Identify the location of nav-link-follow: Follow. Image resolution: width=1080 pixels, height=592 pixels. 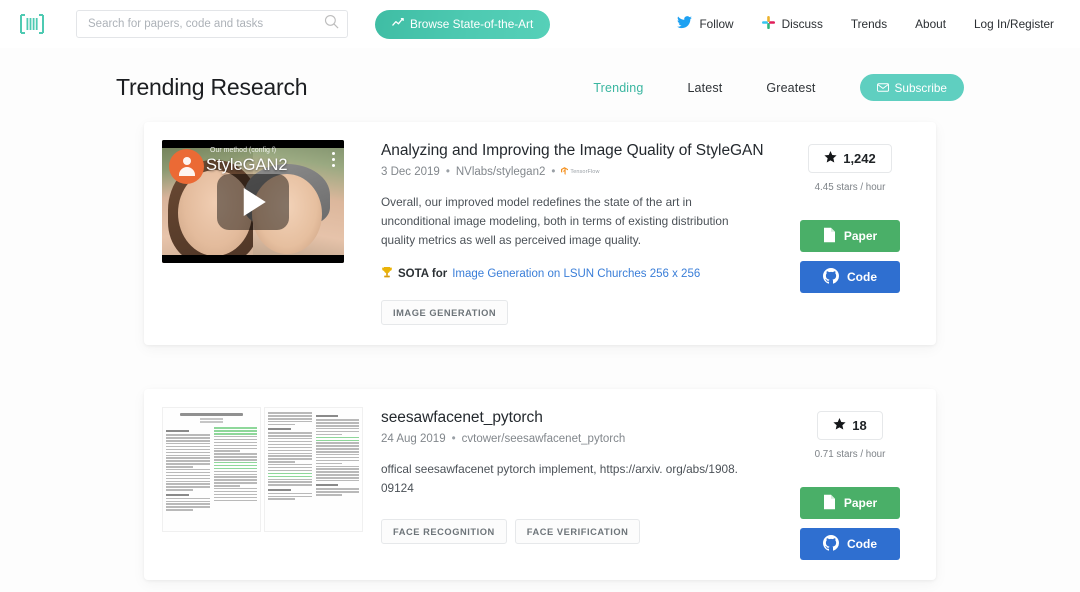
(705, 24).